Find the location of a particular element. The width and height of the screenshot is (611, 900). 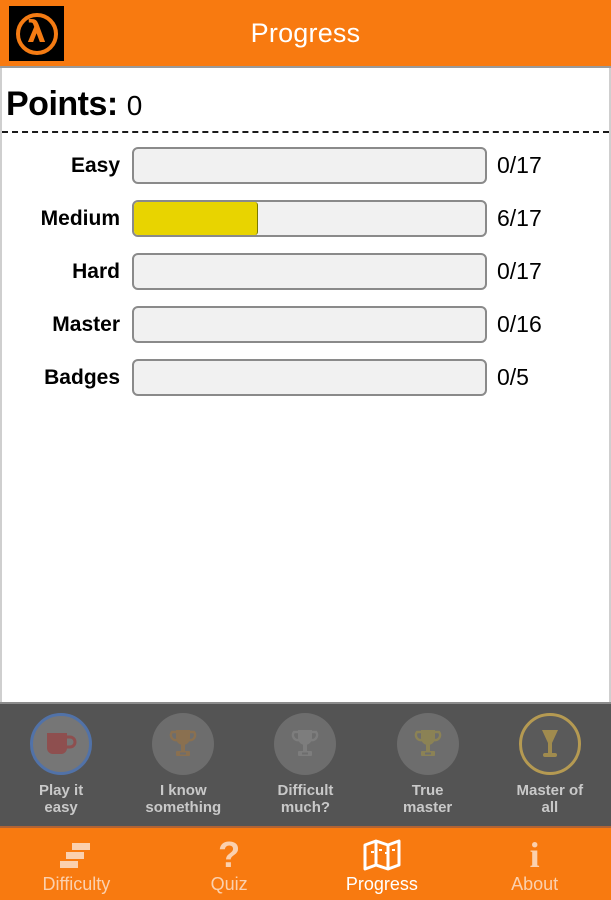

badge-label-line2: master is located at coordinates (428, 807).